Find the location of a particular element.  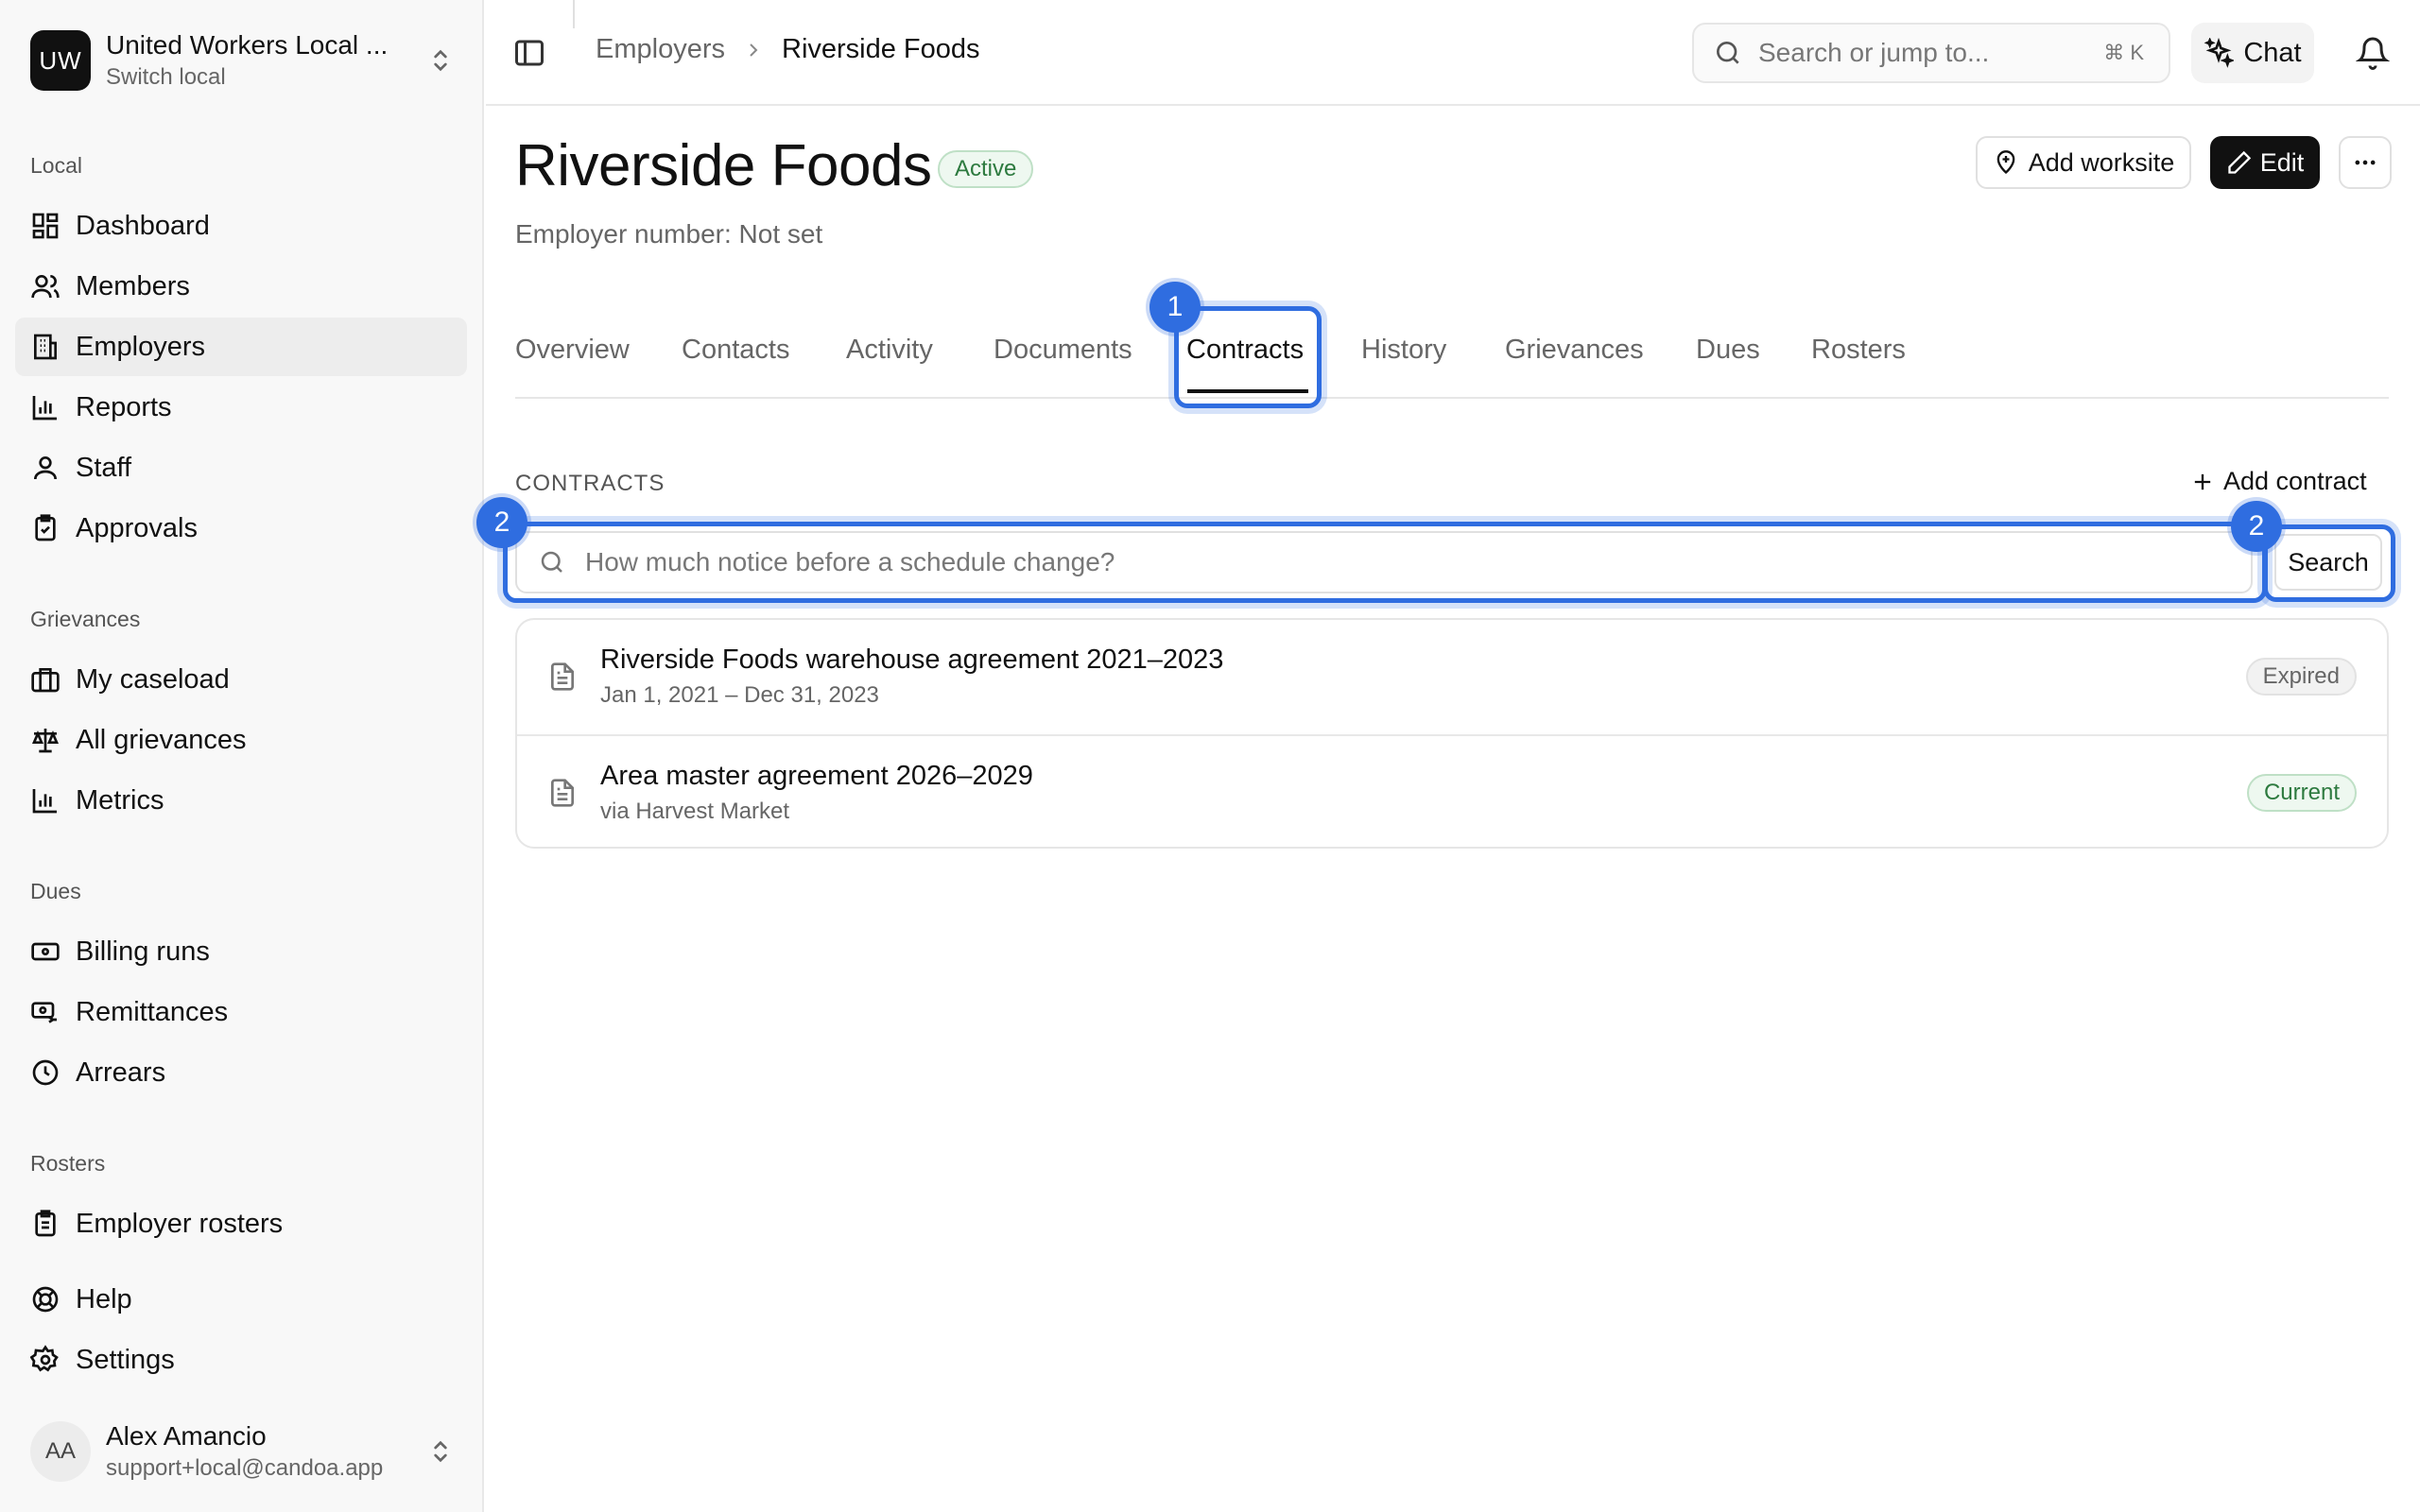

sidebar-item-label: Help is located at coordinates (104, 1298).